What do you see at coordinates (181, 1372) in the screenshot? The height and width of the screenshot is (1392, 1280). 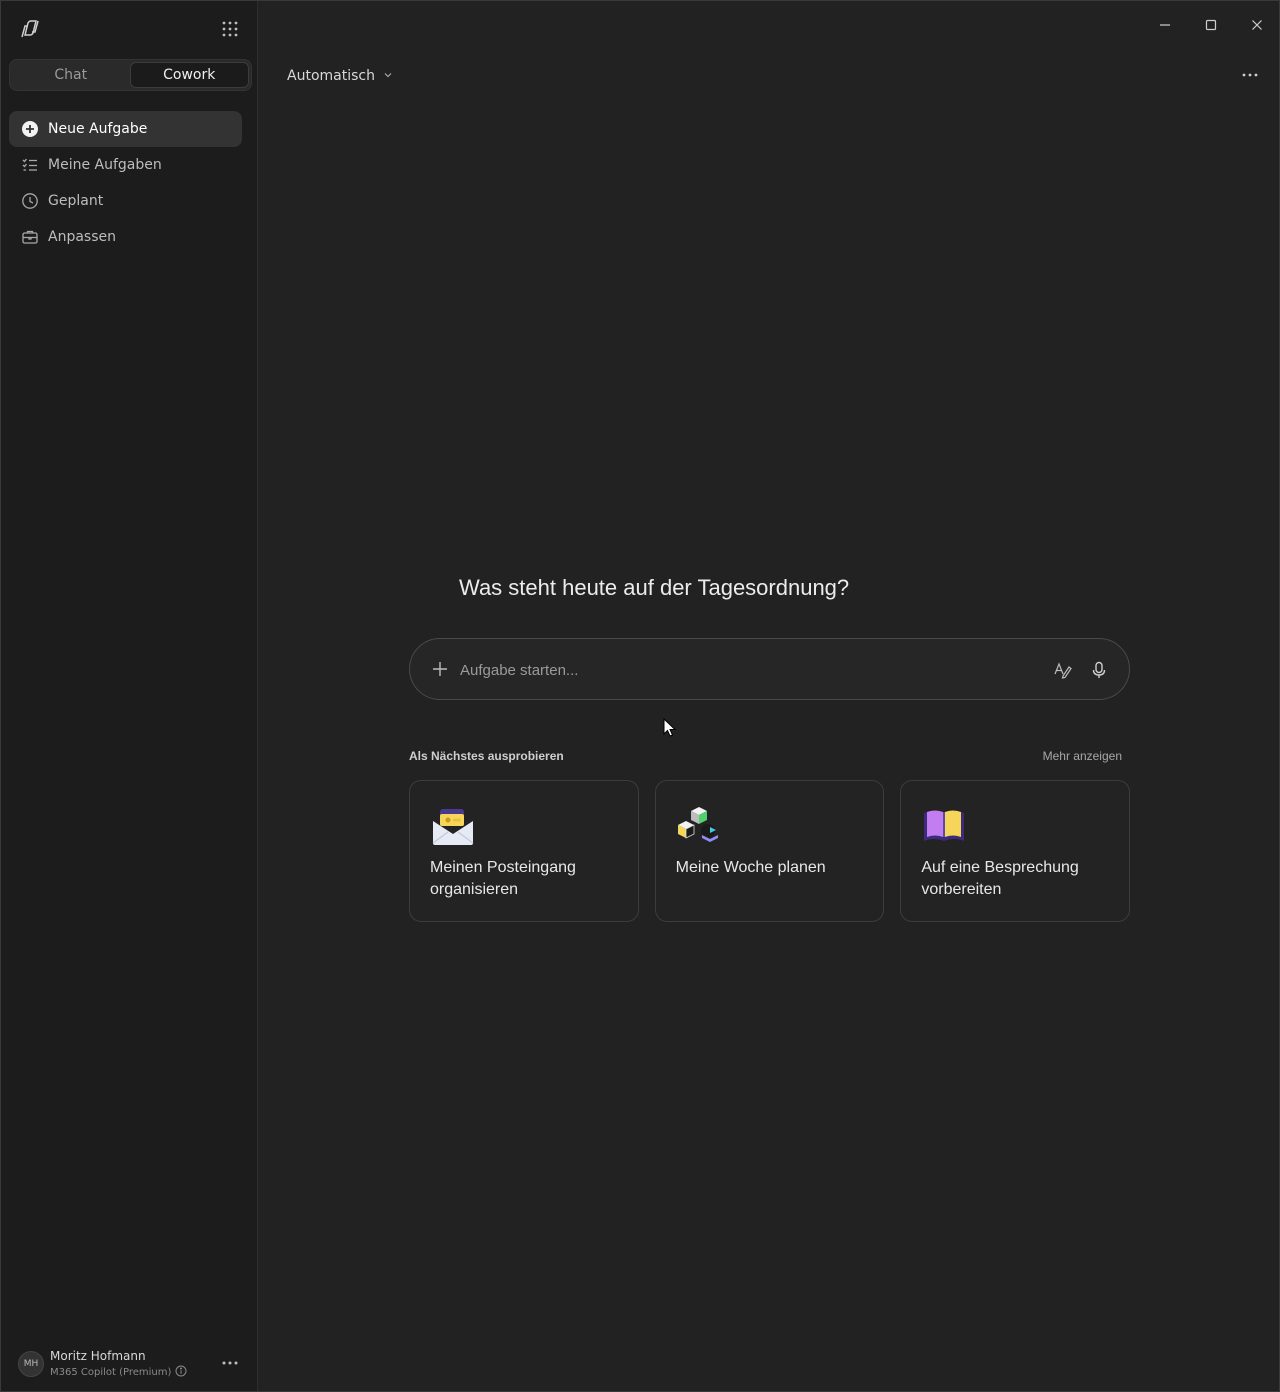 I see `info-icon` at bounding box center [181, 1372].